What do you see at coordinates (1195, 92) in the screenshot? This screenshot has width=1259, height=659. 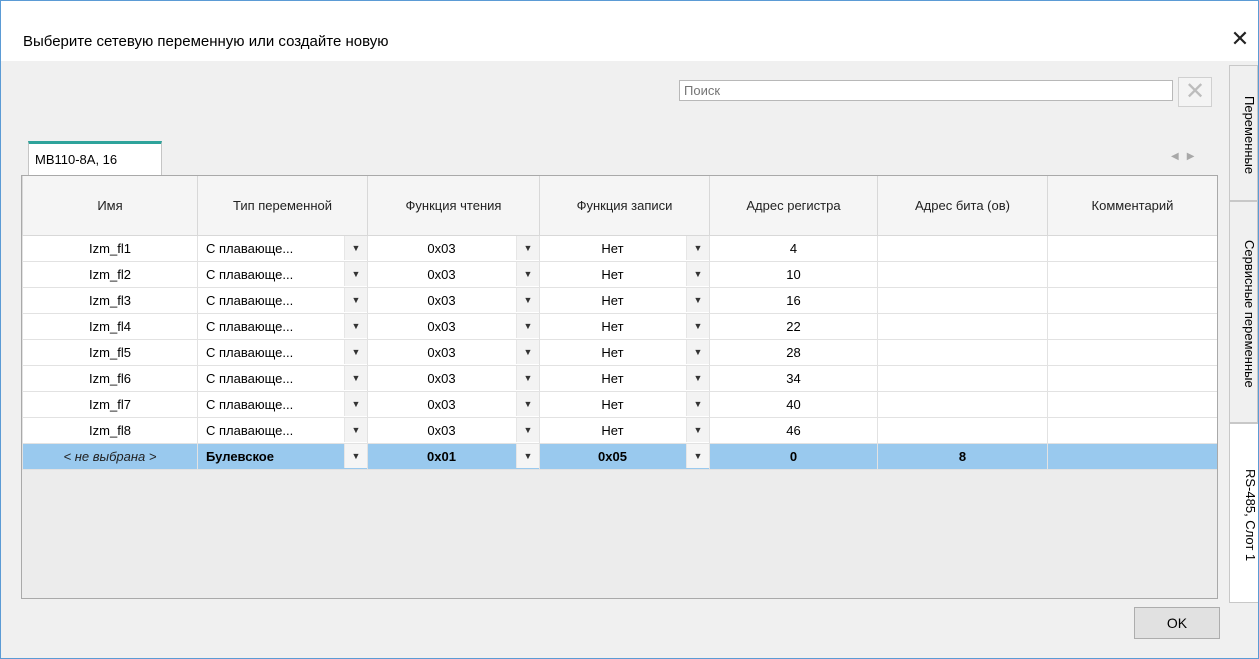 I see `clear-search-icon: ✕` at bounding box center [1195, 92].